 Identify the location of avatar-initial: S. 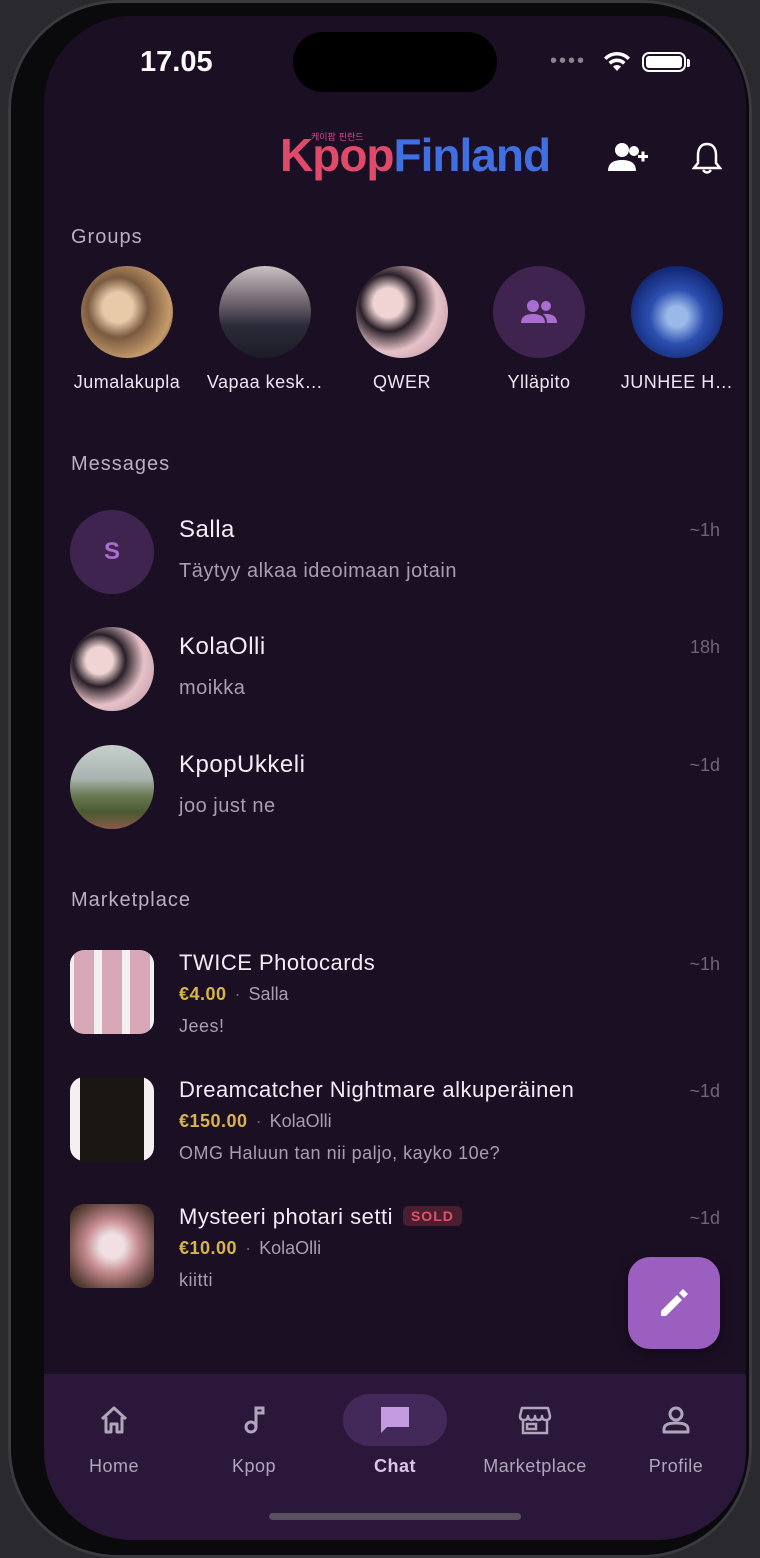
(111, 551).